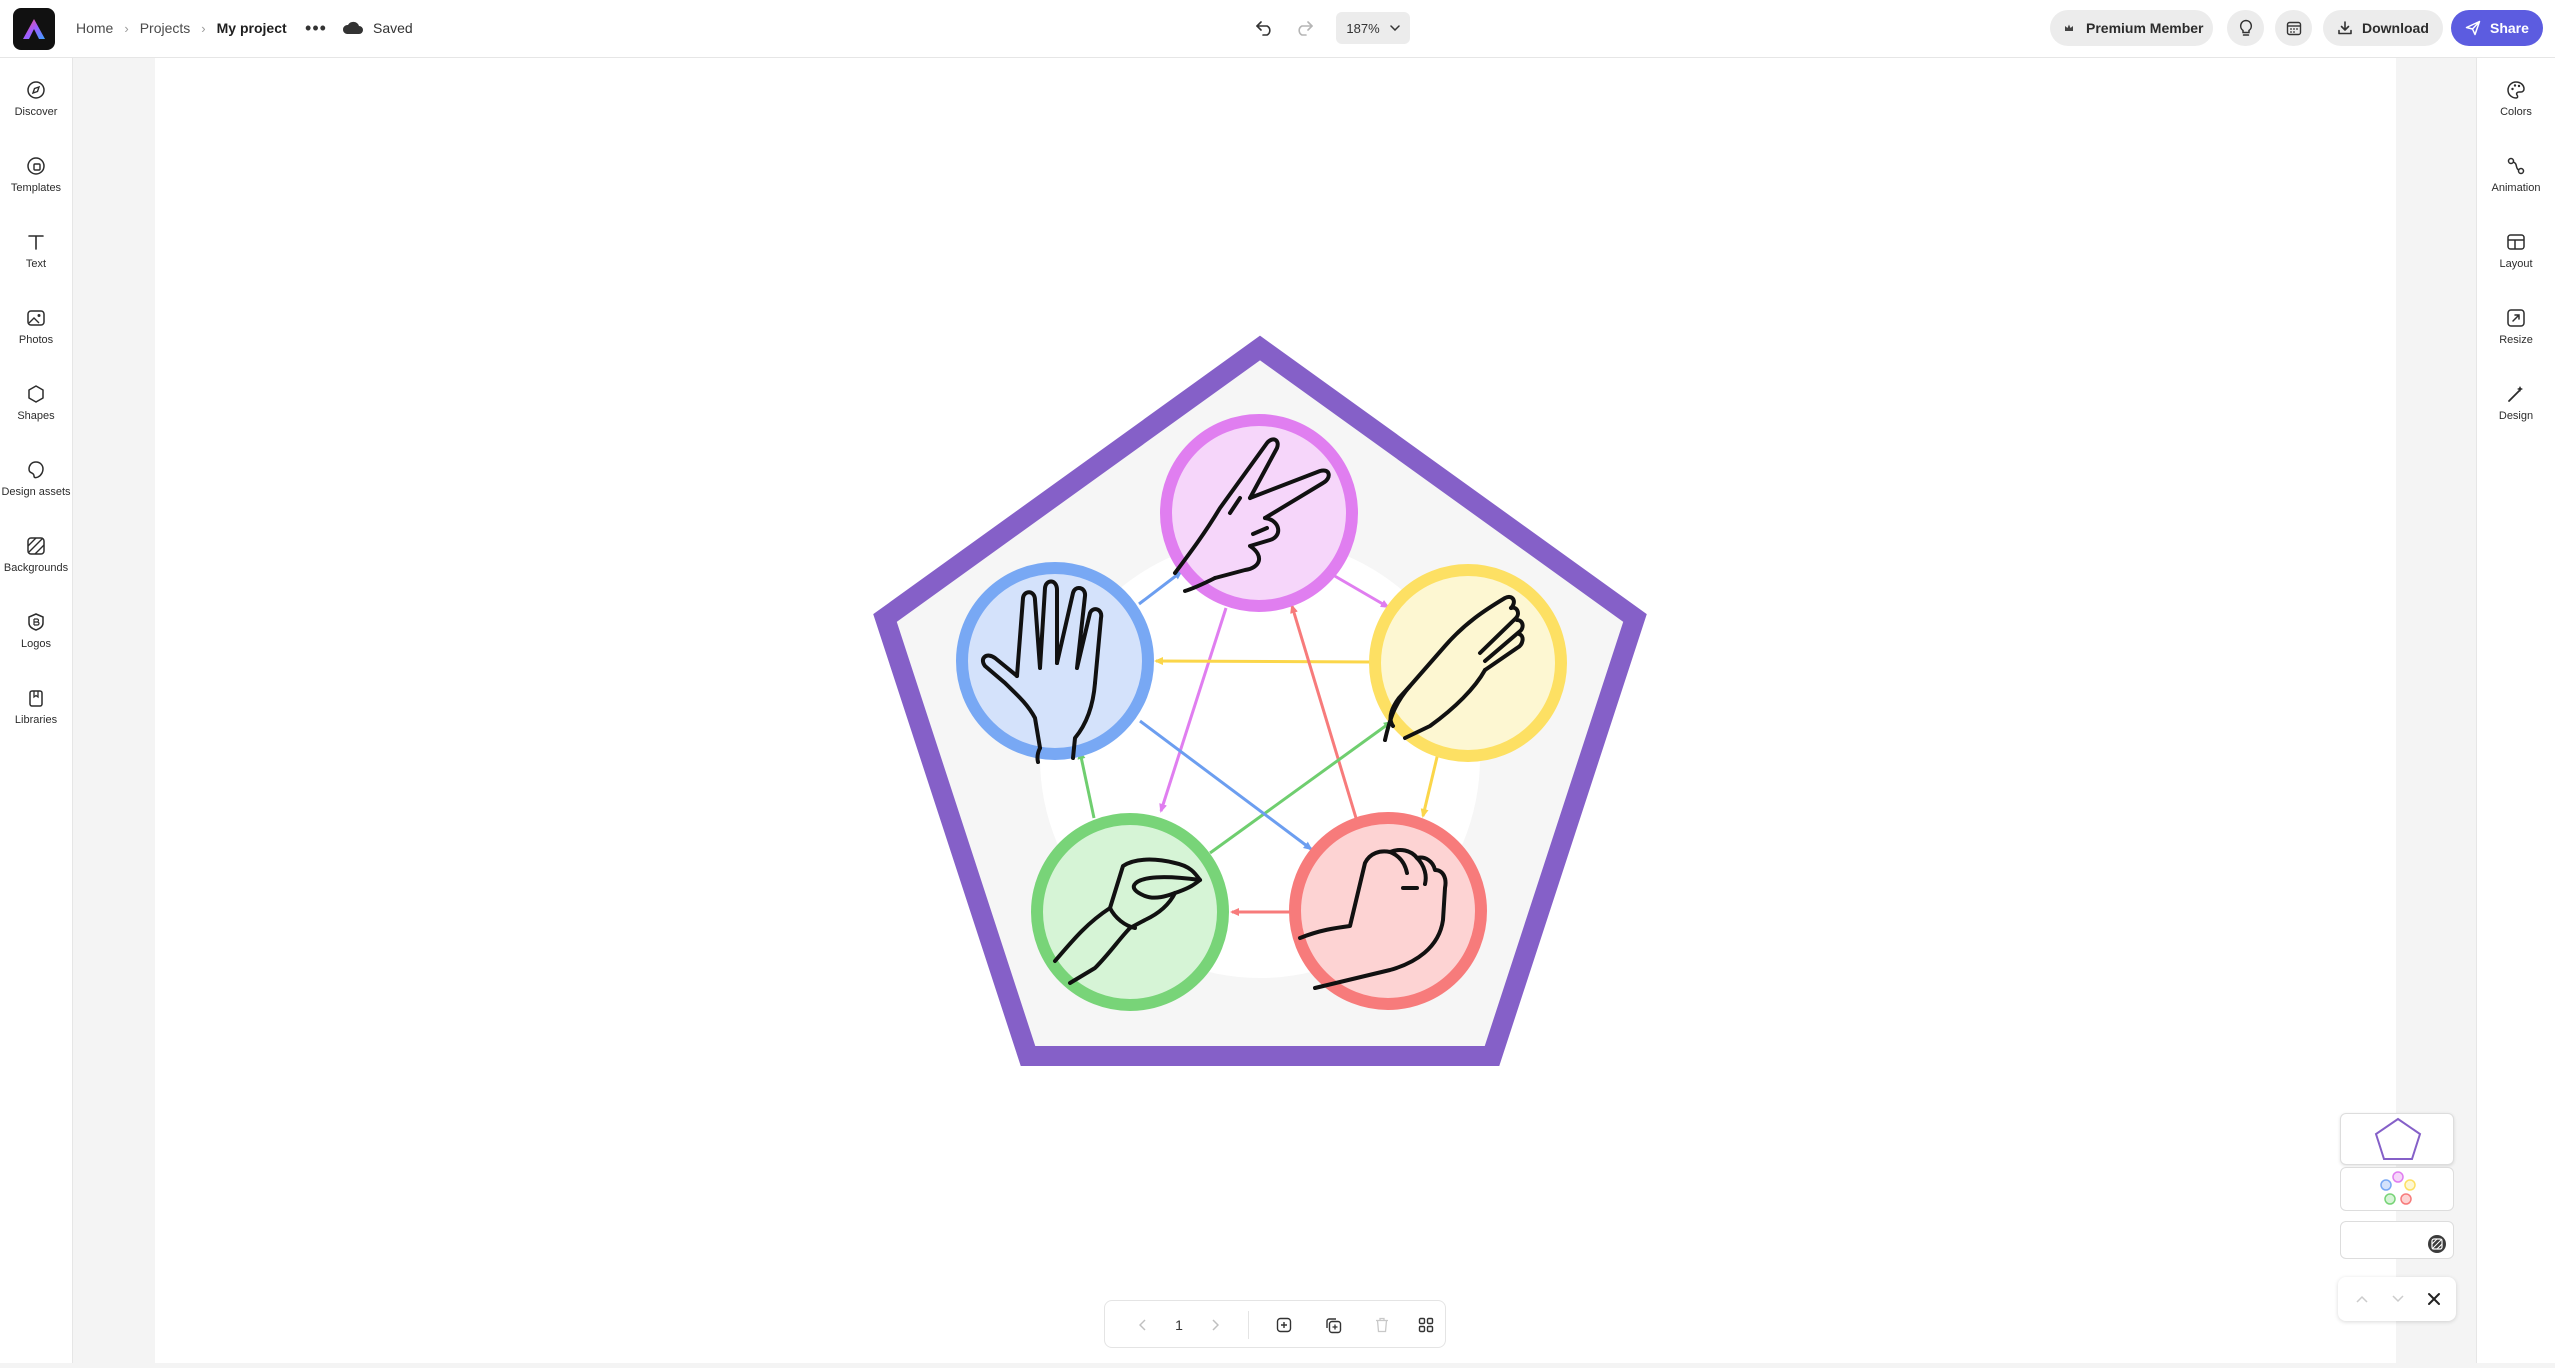 The width and height of the screenshot is (2555, 1368). What do you see at coordinates (36, 112) in the screenshot?
I see `sidebar-item-label: Discover` at bounding box center [36, 112].